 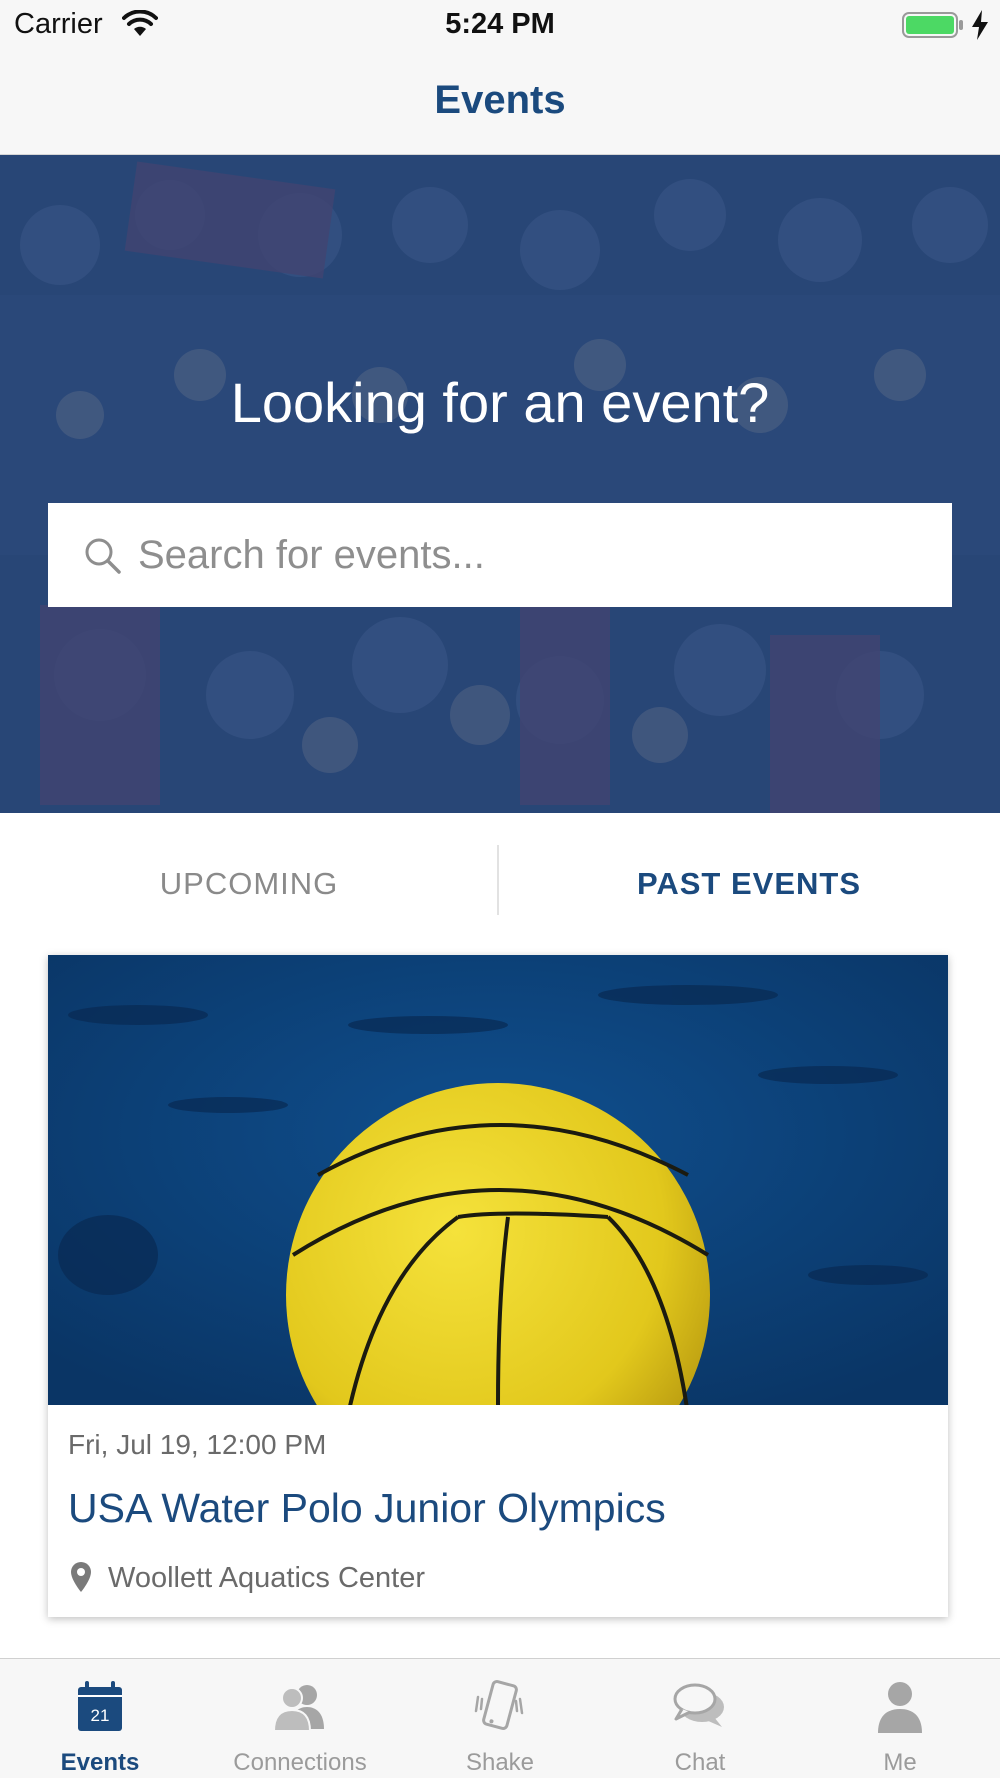 What do you see at coordinates (900, 1762) in the screenshot?
I see `tabbar-label: Me` at bounding box center [900, 1762].